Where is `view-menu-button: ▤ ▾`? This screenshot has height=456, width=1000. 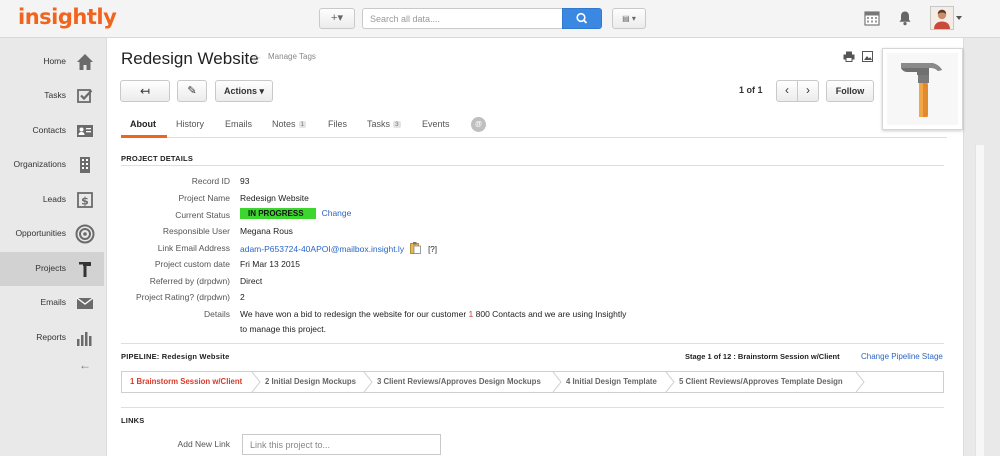
view-menu-button: ▤ ▾ is located at coordinates (629, 18).